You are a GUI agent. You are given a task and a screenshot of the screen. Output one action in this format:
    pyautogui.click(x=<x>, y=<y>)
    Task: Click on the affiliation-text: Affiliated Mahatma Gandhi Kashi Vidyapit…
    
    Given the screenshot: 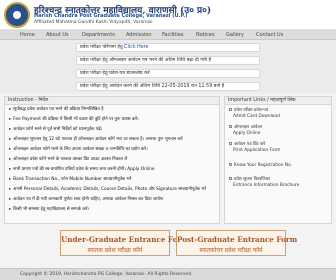 What is the action you would take?
    pyautogui.click(x=93, y=22)
    